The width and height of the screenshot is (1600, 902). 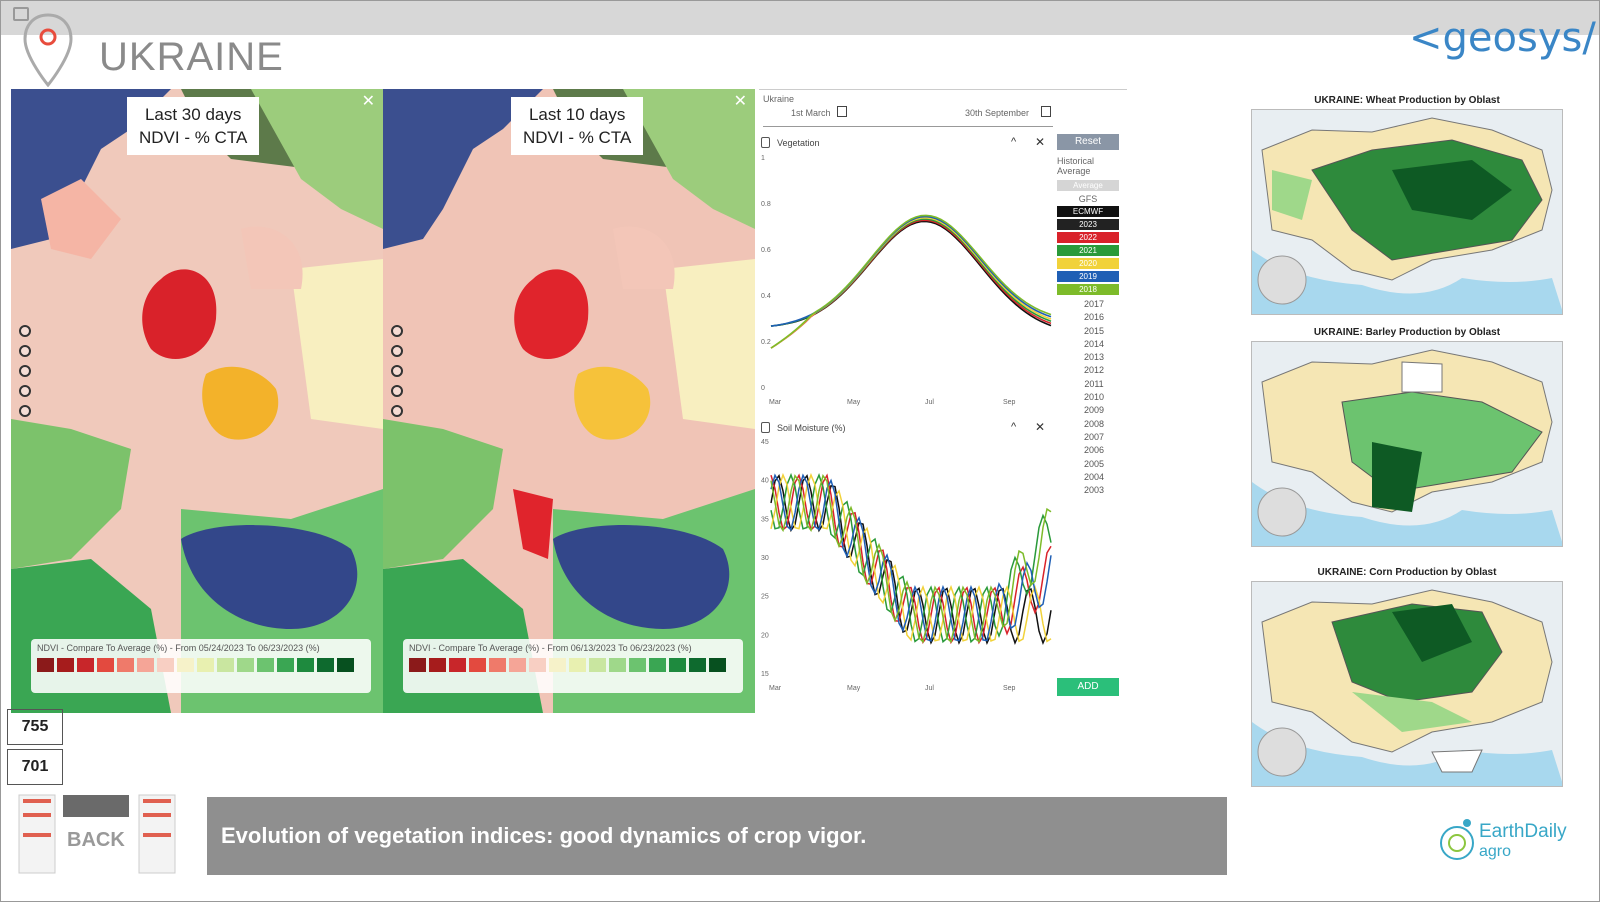 I want to click on geosys-logo: <geosys/>, so click(x=1504, y=38).